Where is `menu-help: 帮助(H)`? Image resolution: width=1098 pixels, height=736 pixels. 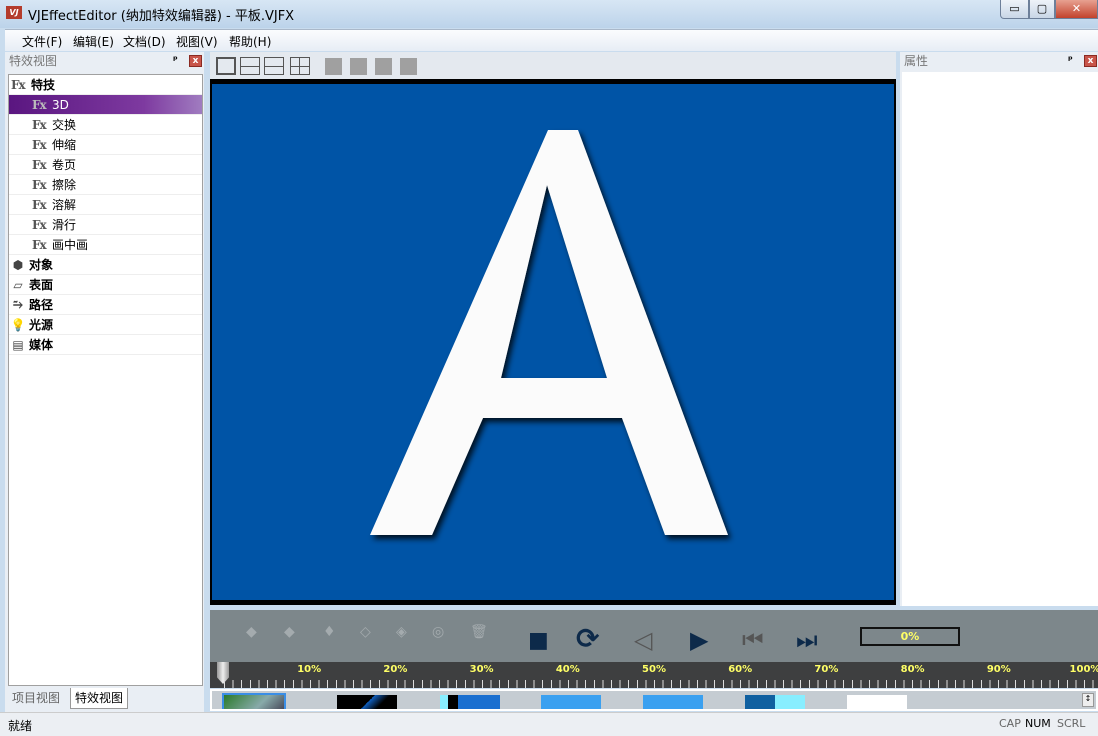
menu-help: 帮助(H) is located at coordinates (250, 41).